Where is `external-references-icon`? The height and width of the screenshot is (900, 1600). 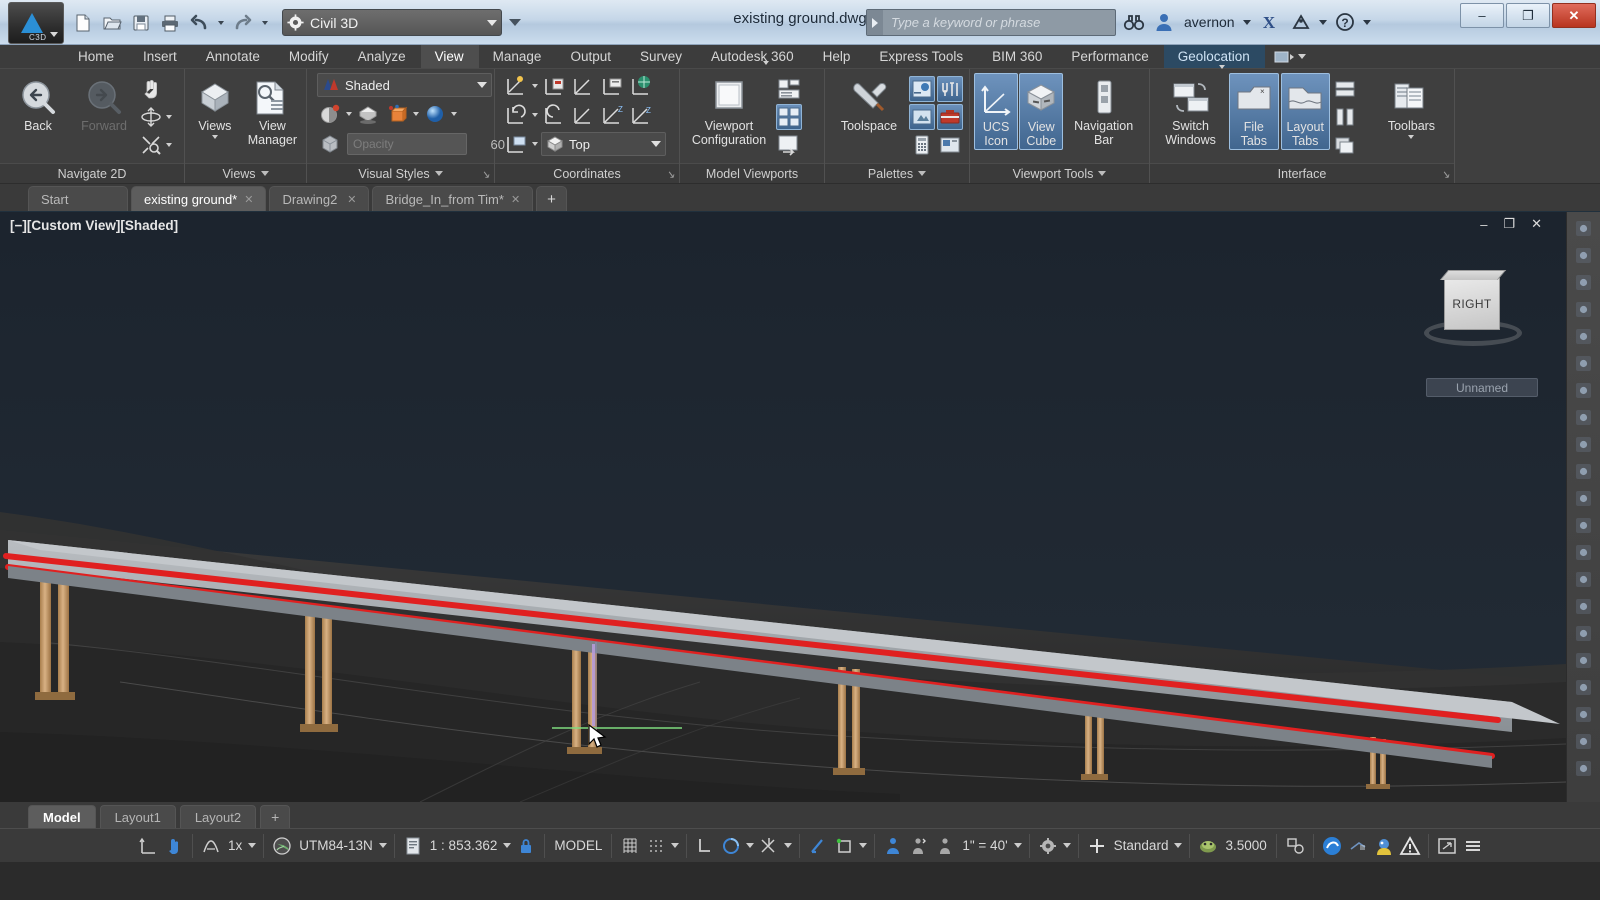 external-references-icon is located at coordinates (950, 145).